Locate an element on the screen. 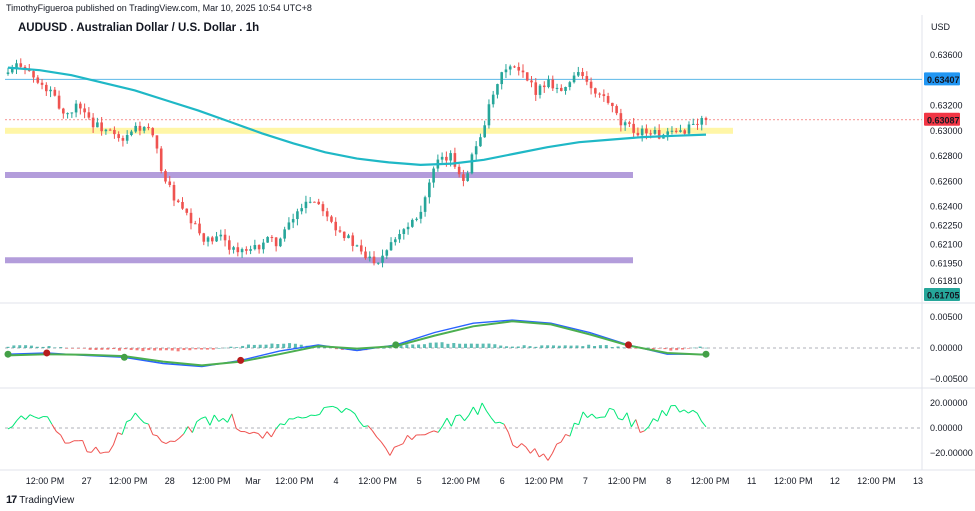  tradingview-logo: 17 TradingView is located at coordinates (40, 500).